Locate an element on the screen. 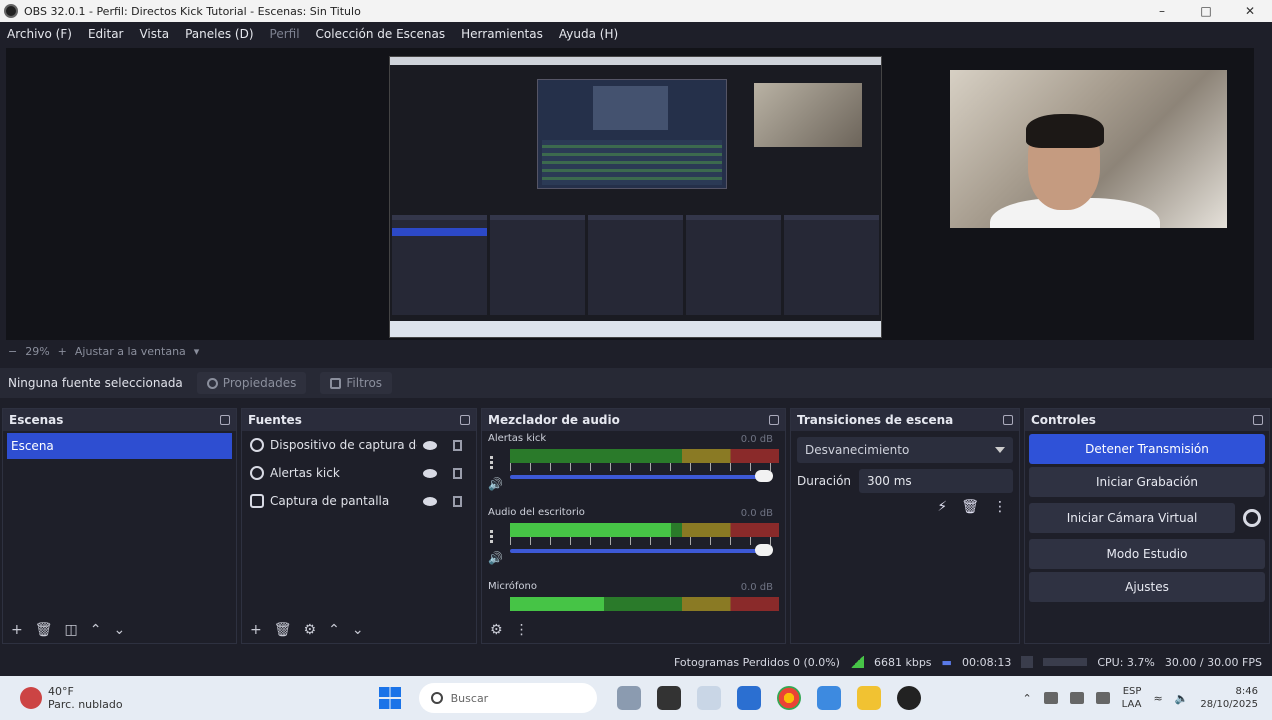 The height and width of the screenshot is (720, 1272). filter-icon: ◫ is located at coordinates (71, 630).